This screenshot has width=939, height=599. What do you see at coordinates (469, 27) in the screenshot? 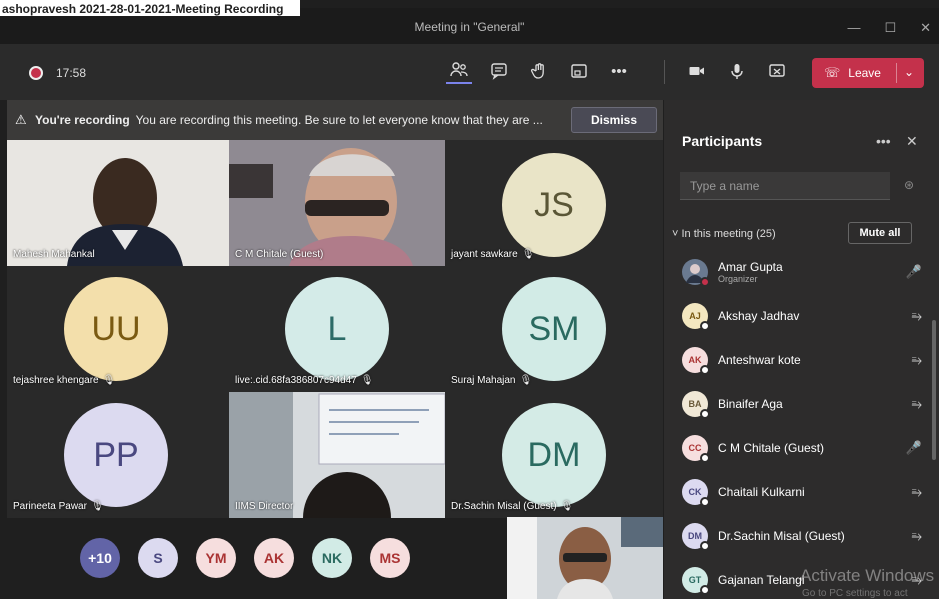
I see `window-title: Meeting in "General"` at bounding box center [469, 27].